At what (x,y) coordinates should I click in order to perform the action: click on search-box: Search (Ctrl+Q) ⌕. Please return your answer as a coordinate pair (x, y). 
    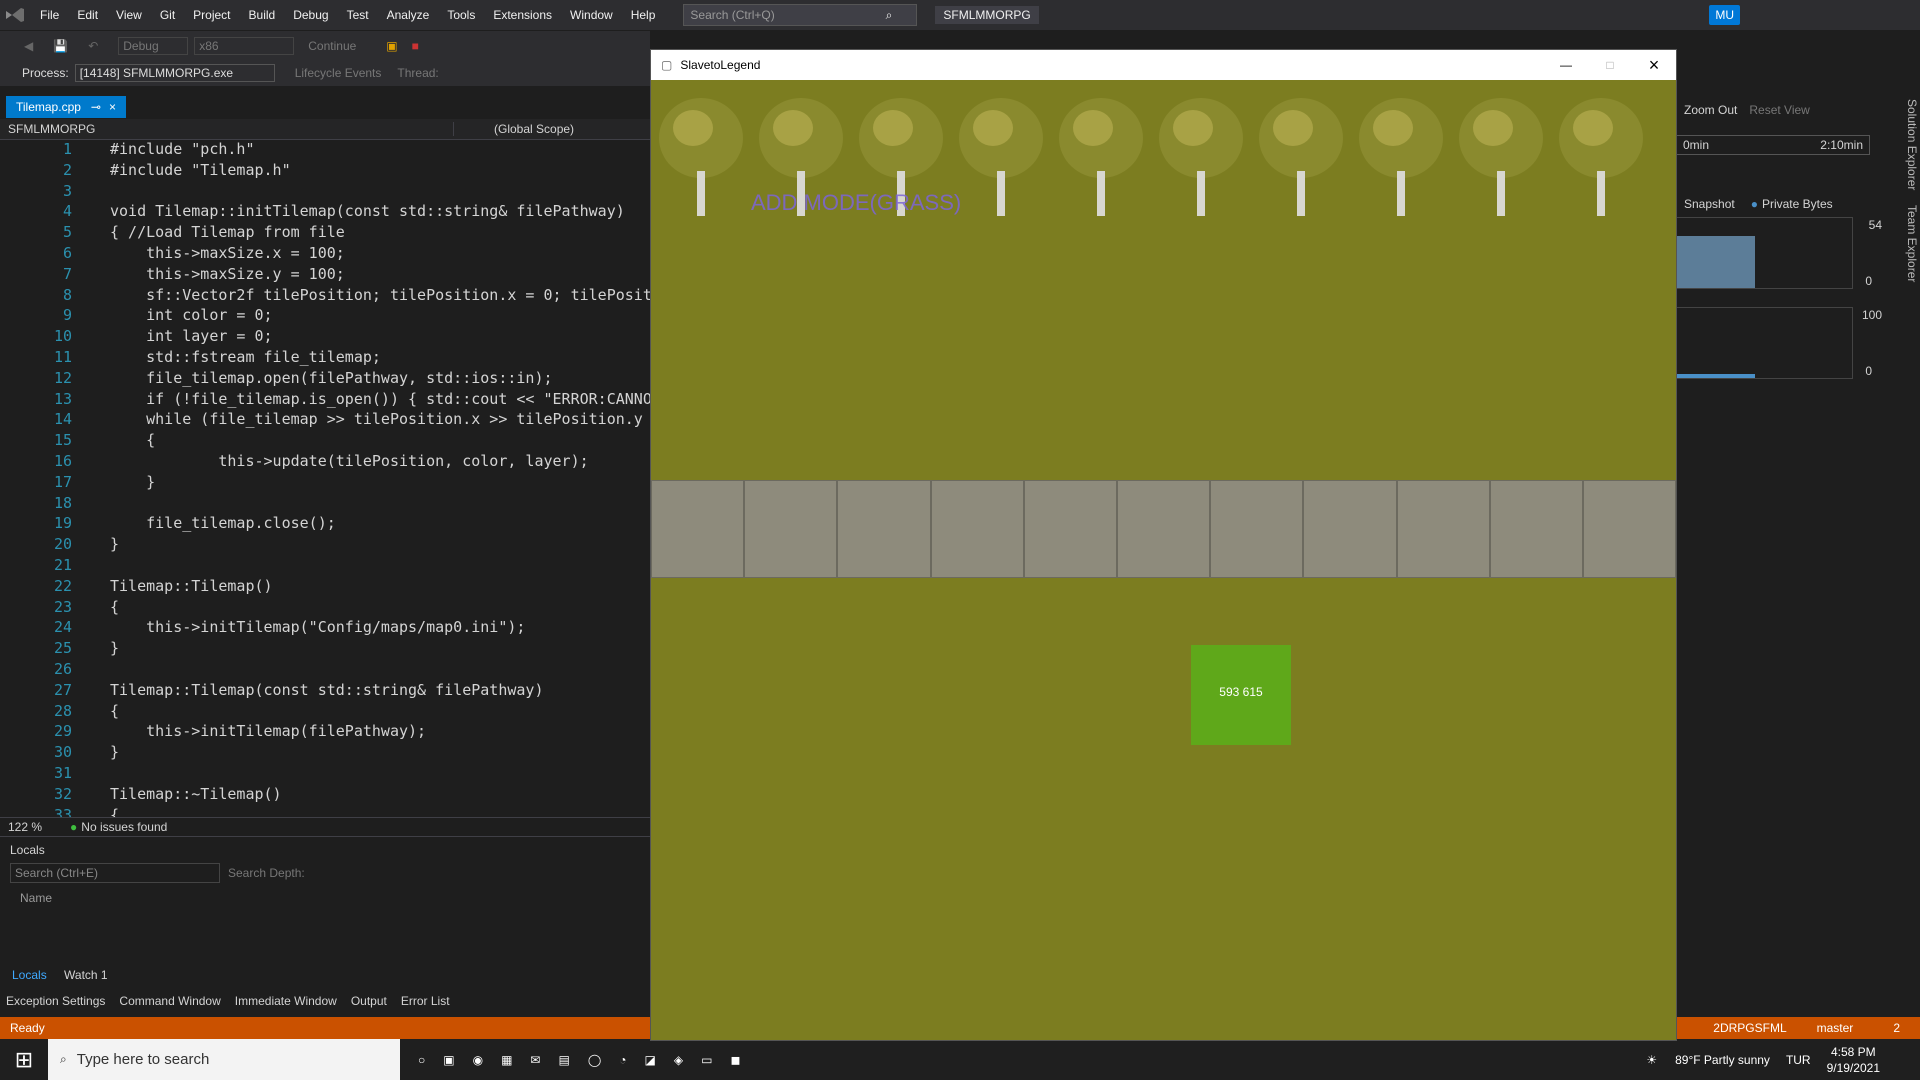
    Looking at the image, I should click on (800, 15).